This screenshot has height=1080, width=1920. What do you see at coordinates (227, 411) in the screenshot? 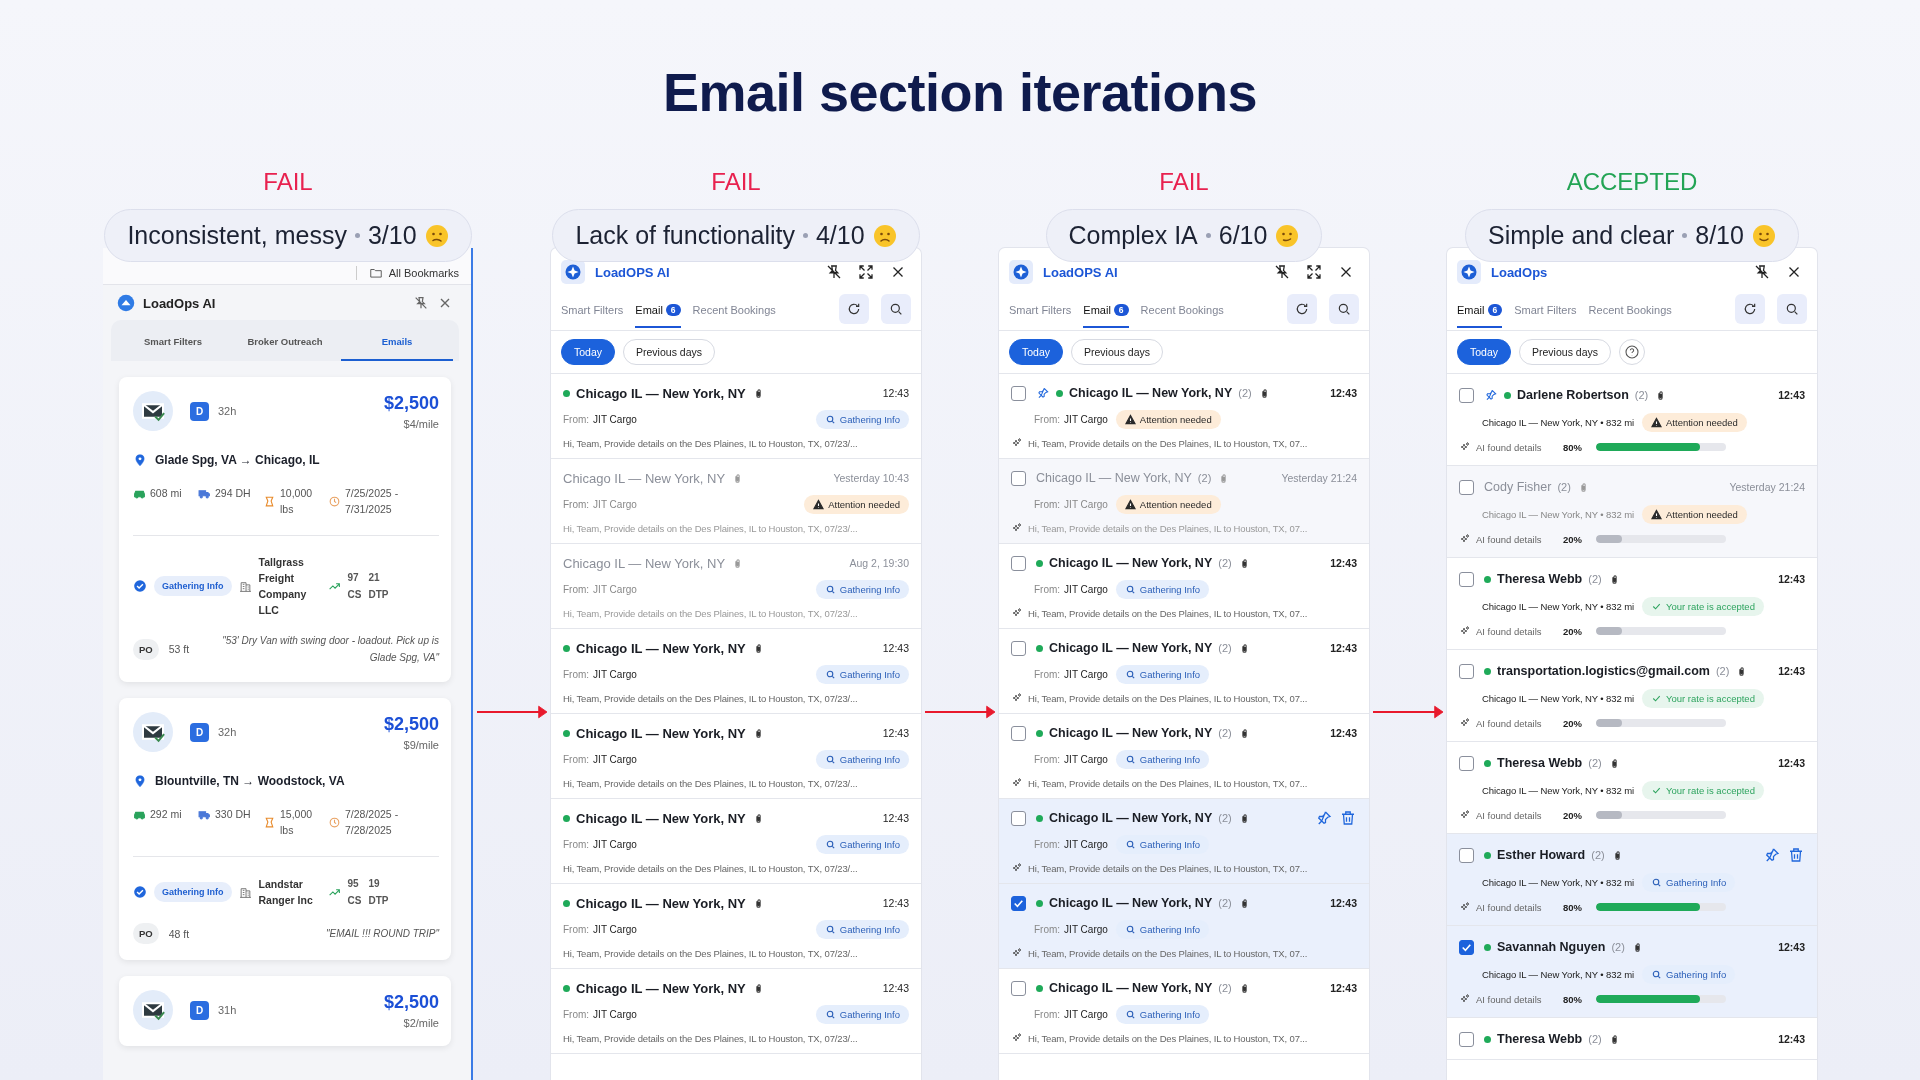
I see `age-label: 32h` at bounding box center [227, 411].